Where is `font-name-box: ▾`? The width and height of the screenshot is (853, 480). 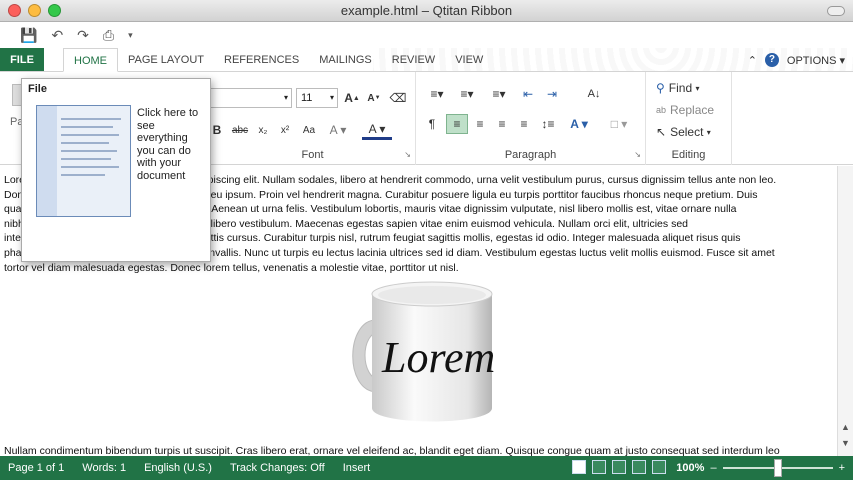
font-name-box: ▾ is located at coordinates (251, 98).